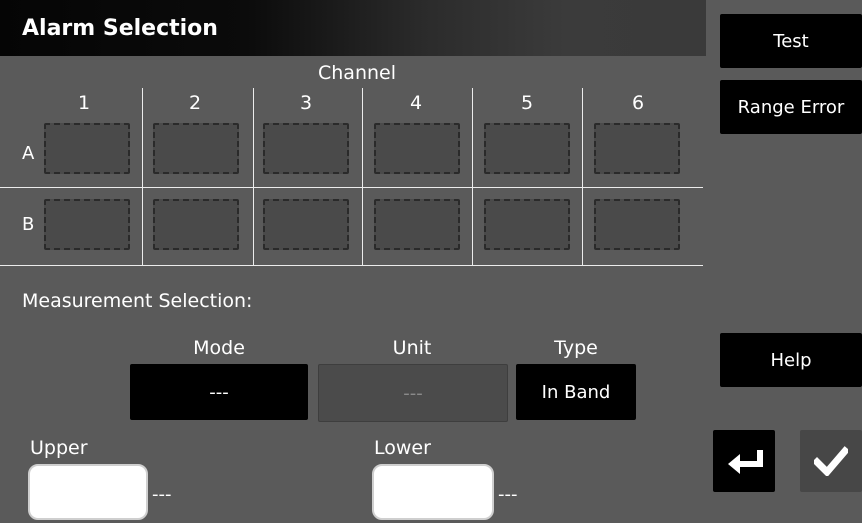 The width and height of the screenshot is (862, 523). What do you see at coordinates (638, 103) in the screenshot?
I see `column-header-6: 6` at bounding box center [638, 103].